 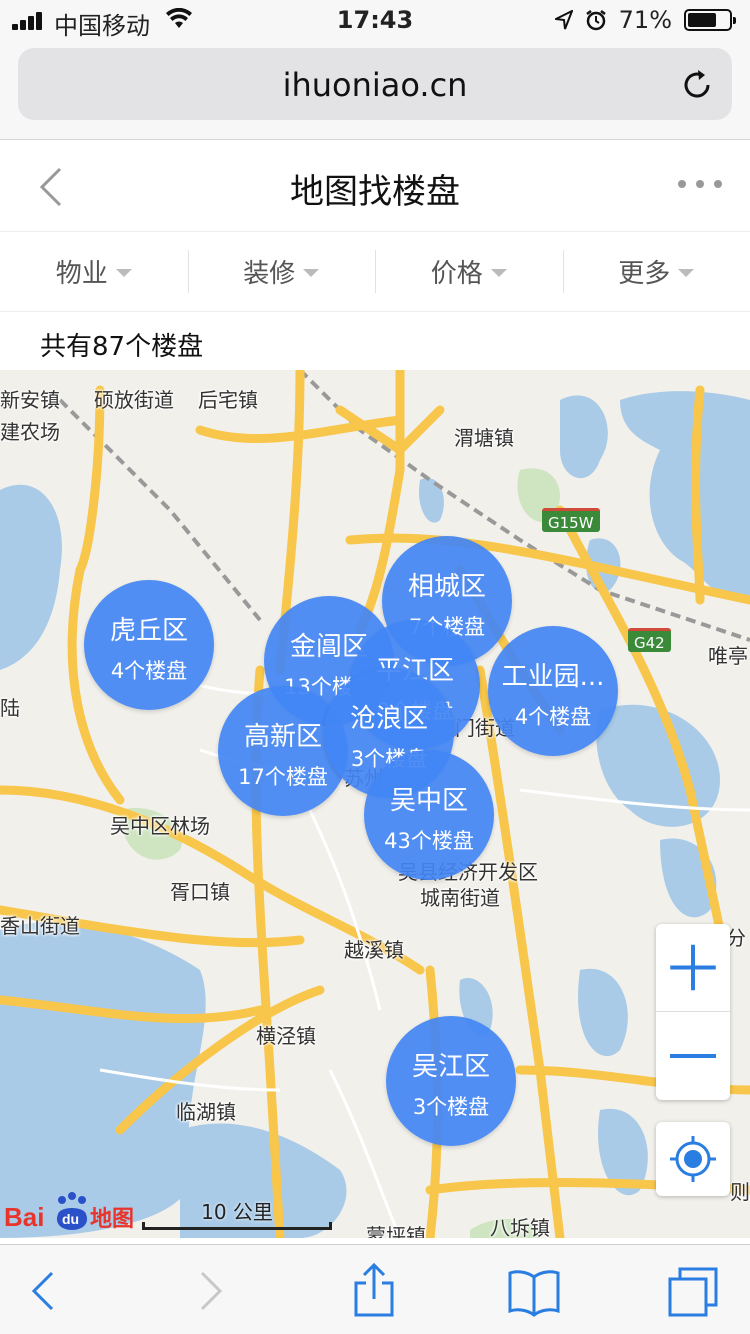 I want to click on filter-bar: 物业 装修 价格 更多, so click(x=375, y=272).